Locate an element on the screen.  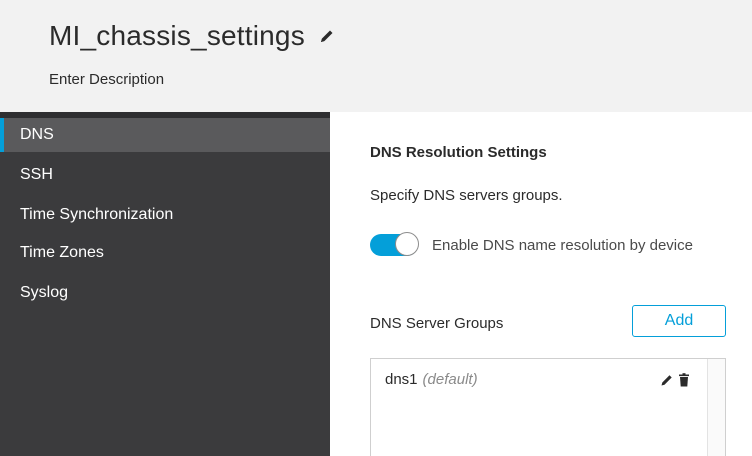
sidebar-item-label: DNS is located at coordinates (37, 134).